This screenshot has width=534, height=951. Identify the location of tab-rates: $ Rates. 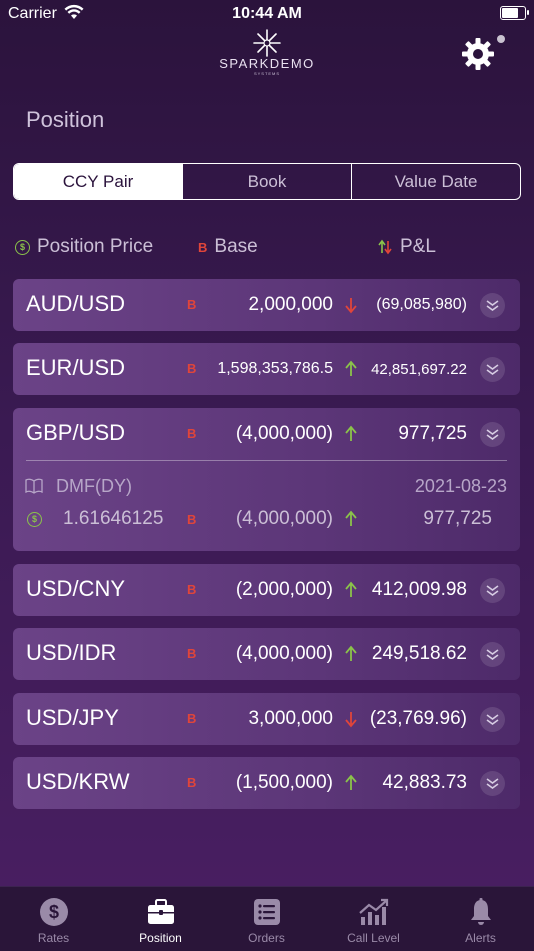
(53, 919).